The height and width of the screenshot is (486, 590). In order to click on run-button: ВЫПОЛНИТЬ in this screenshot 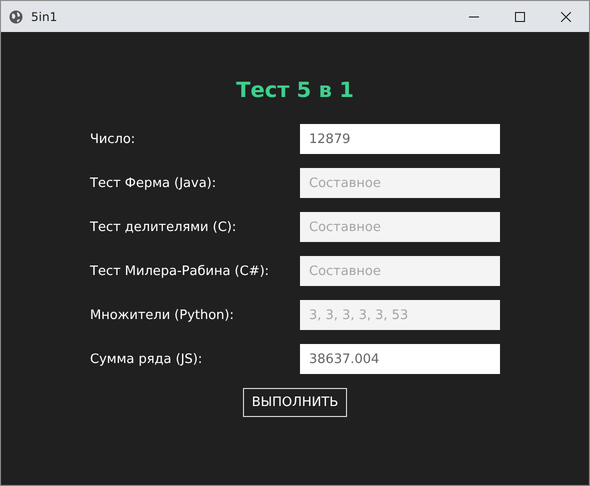, I will do `click(295, 402)`.